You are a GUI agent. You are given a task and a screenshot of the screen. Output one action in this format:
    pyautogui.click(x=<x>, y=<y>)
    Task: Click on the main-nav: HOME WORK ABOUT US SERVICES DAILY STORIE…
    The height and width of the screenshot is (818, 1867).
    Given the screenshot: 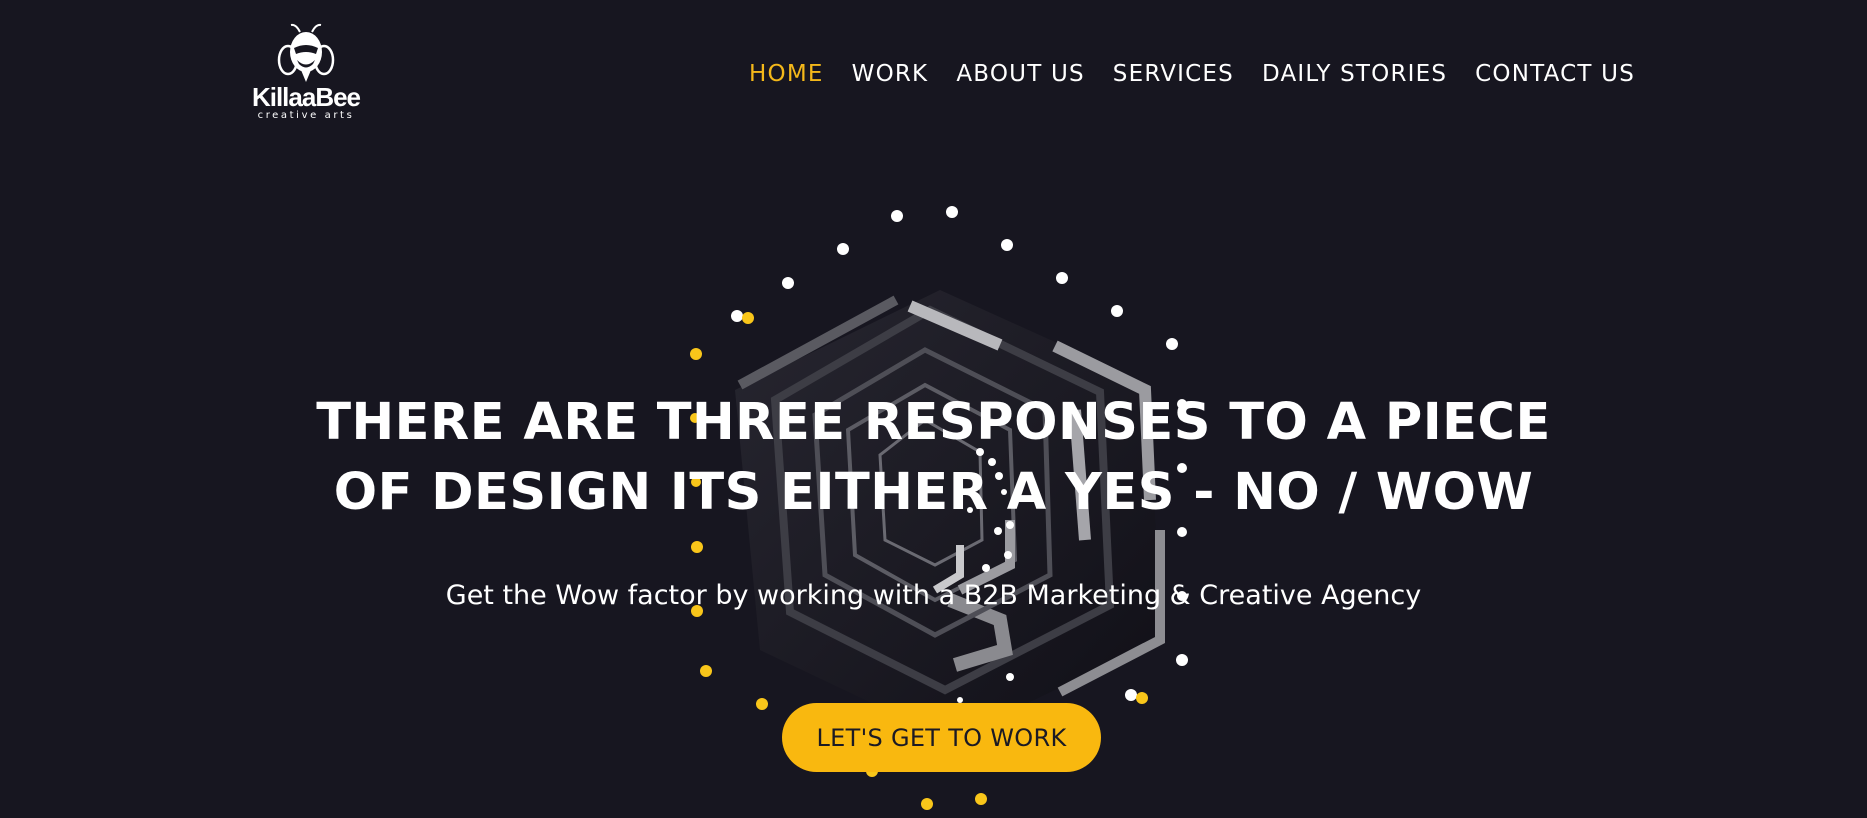 What is the action you would take?
    pyautogui.click(x=1192, y=74)
    